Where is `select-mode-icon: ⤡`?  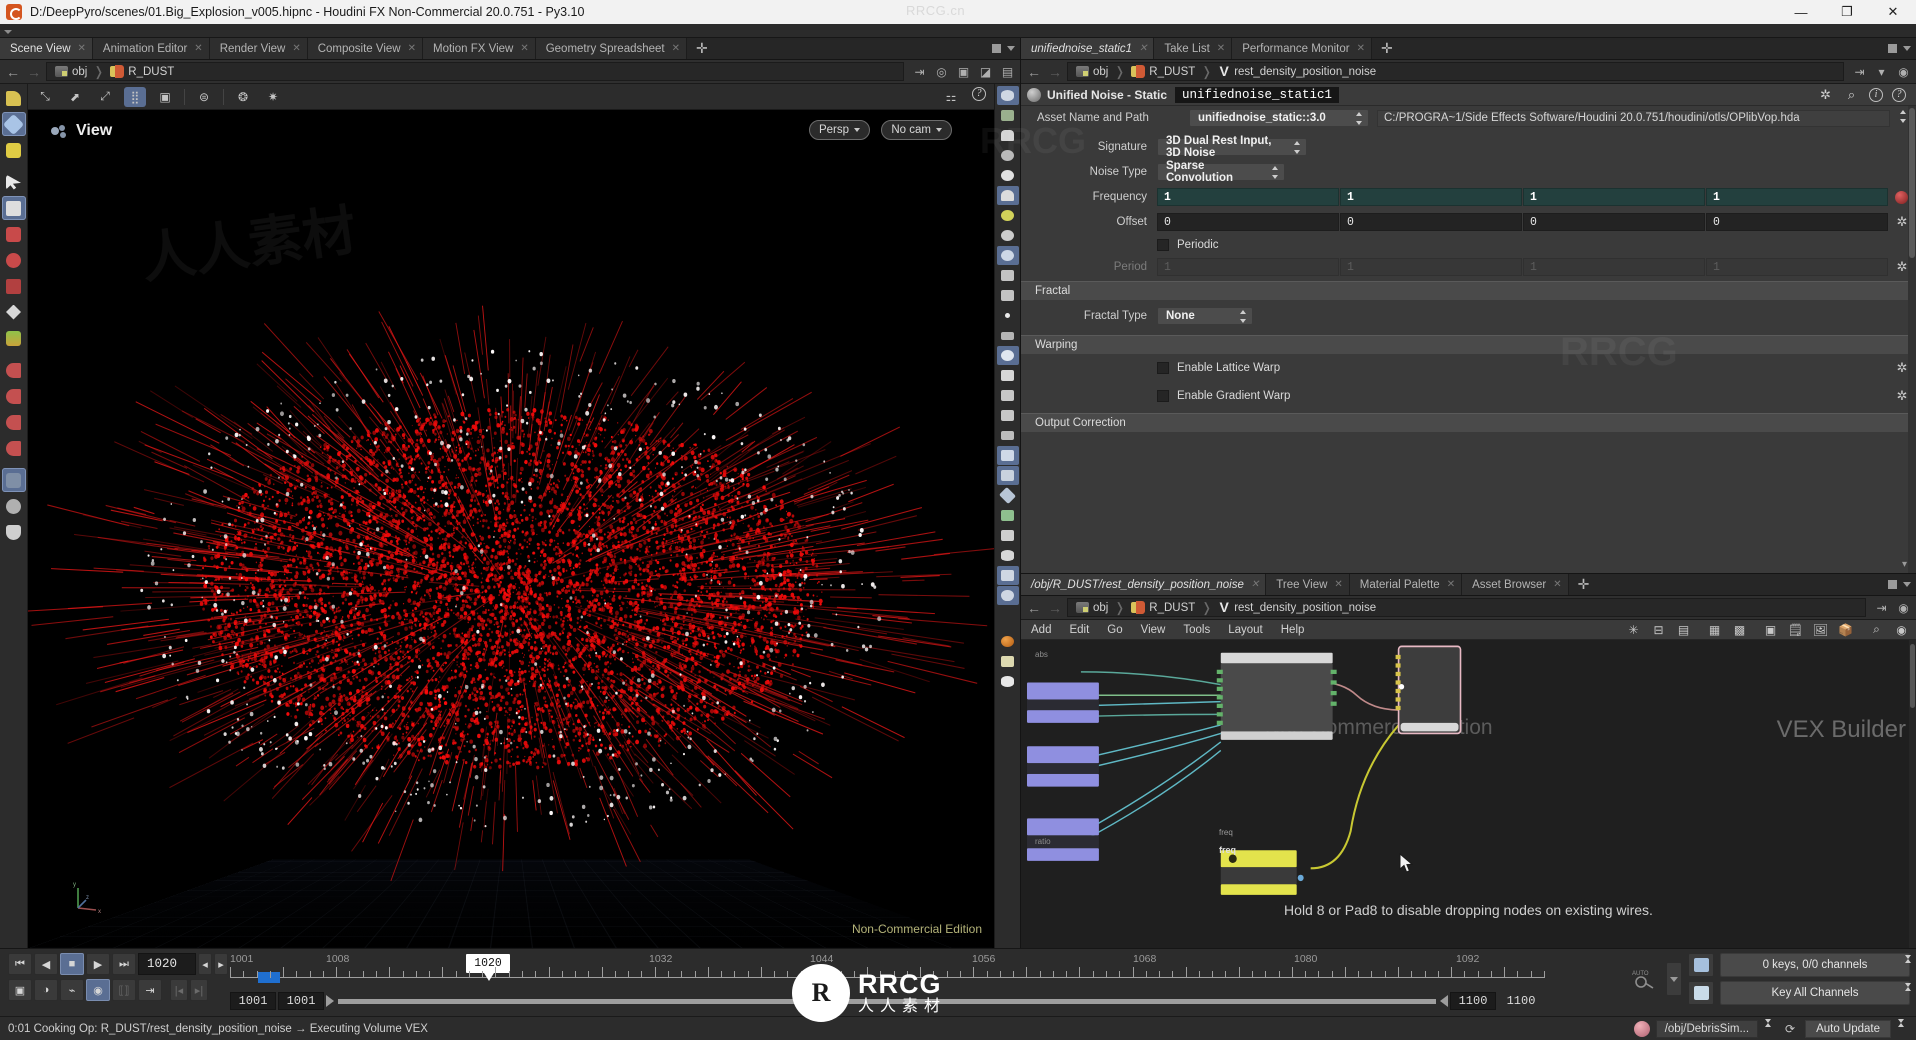 select-mode-icon: ⤡ is located at coordinates (45, 97).